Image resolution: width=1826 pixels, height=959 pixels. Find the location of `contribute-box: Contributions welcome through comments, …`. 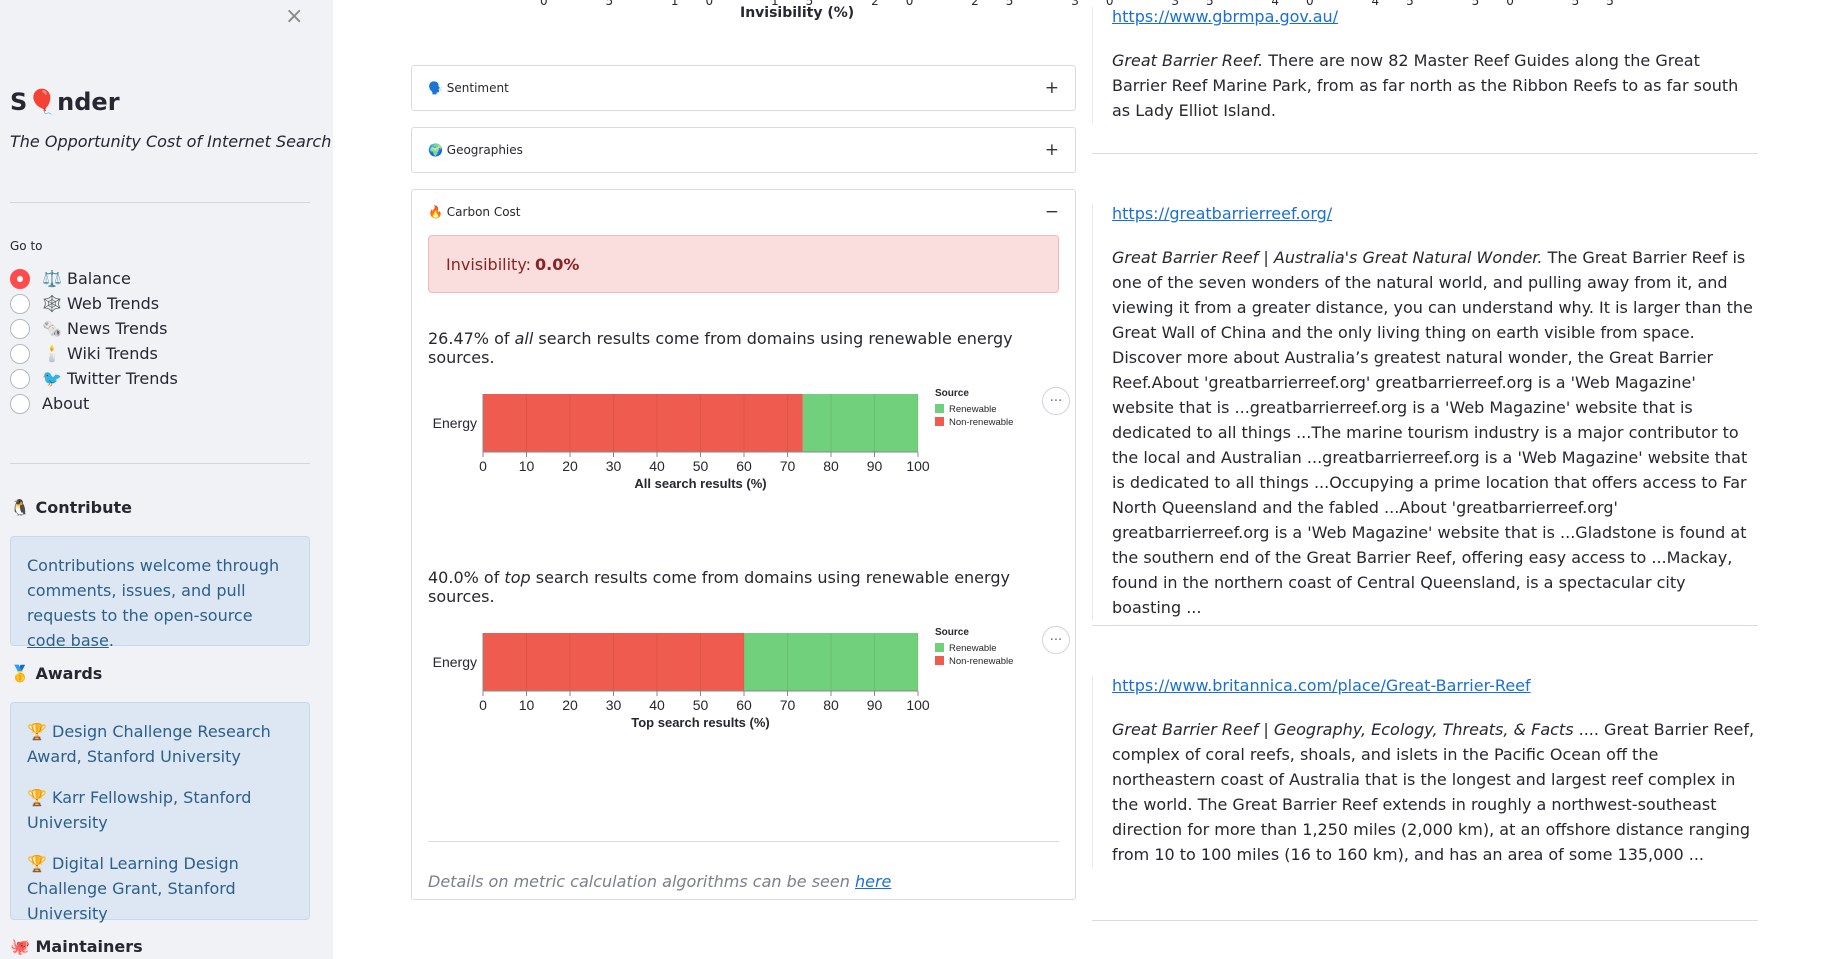

contribute-box: Contributions welcome through comments, … is located at coordinates (160, 593).